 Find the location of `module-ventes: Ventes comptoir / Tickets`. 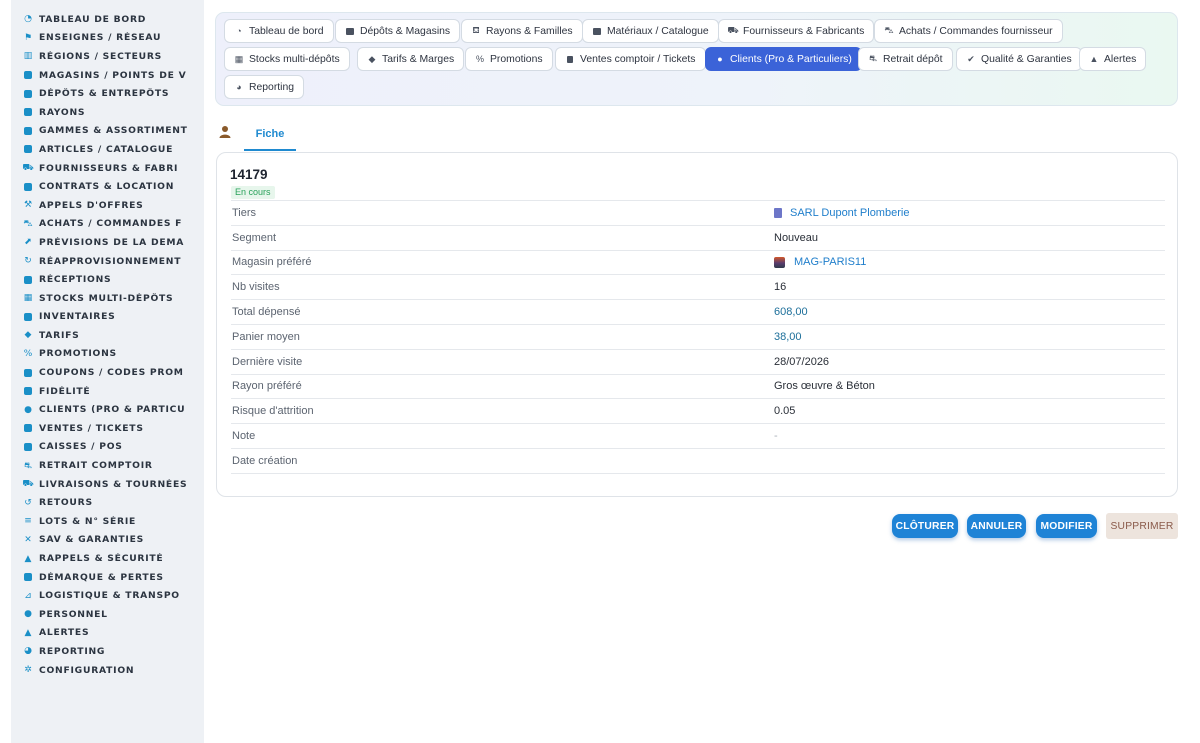

module-ventes: Ventes comptoir / Tickets is located at coordinates (630, 59).